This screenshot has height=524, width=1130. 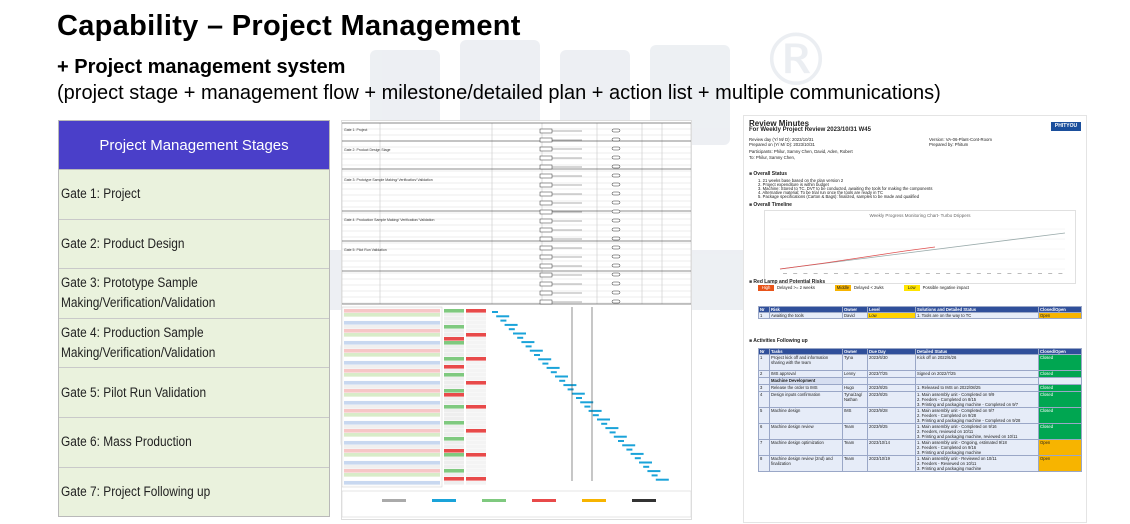 What do you see at coordinates (911, 288) in the screenshot?
I see `legend-low: Low` at bounding box center [911, 288].